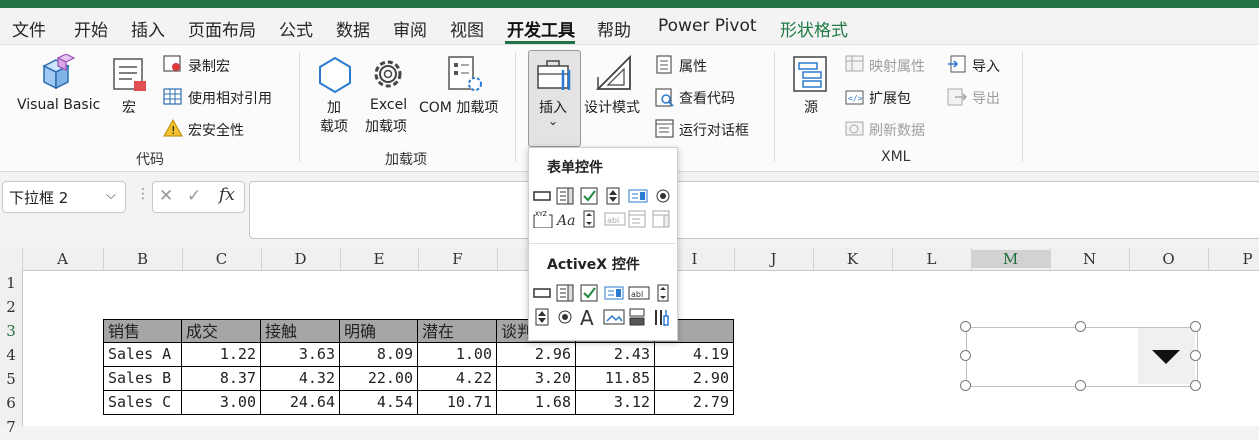  What do you see at coordinates (142, 355) in the screenshot?
I see `table-cell: Sales A` at bounding box center [142, 355].